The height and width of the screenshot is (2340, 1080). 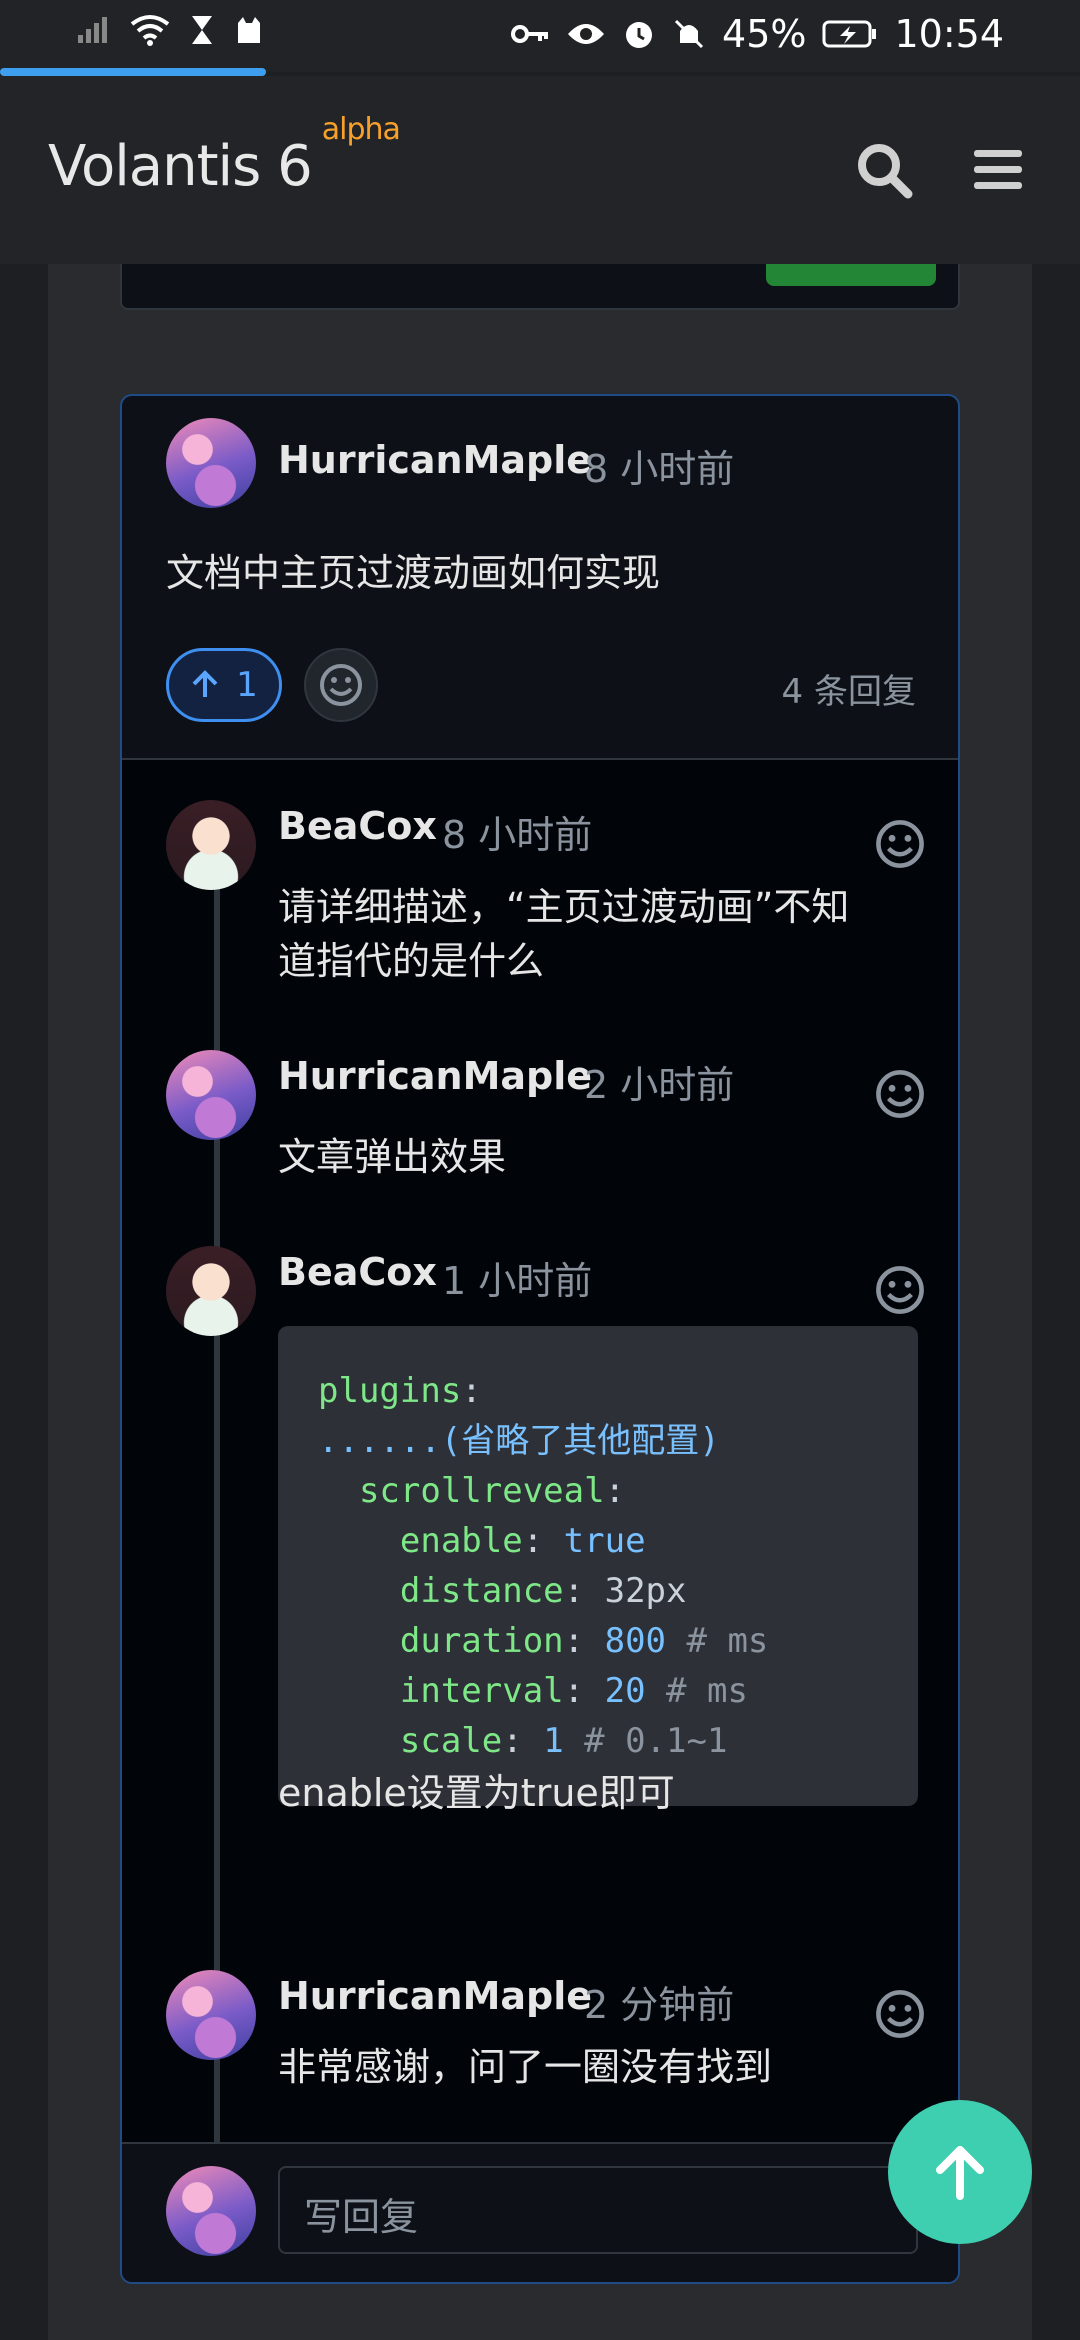 What do you see at coordinates (639, 35) in the screenshot?
I see `alarm-icon` at bounding box center [639, 35].